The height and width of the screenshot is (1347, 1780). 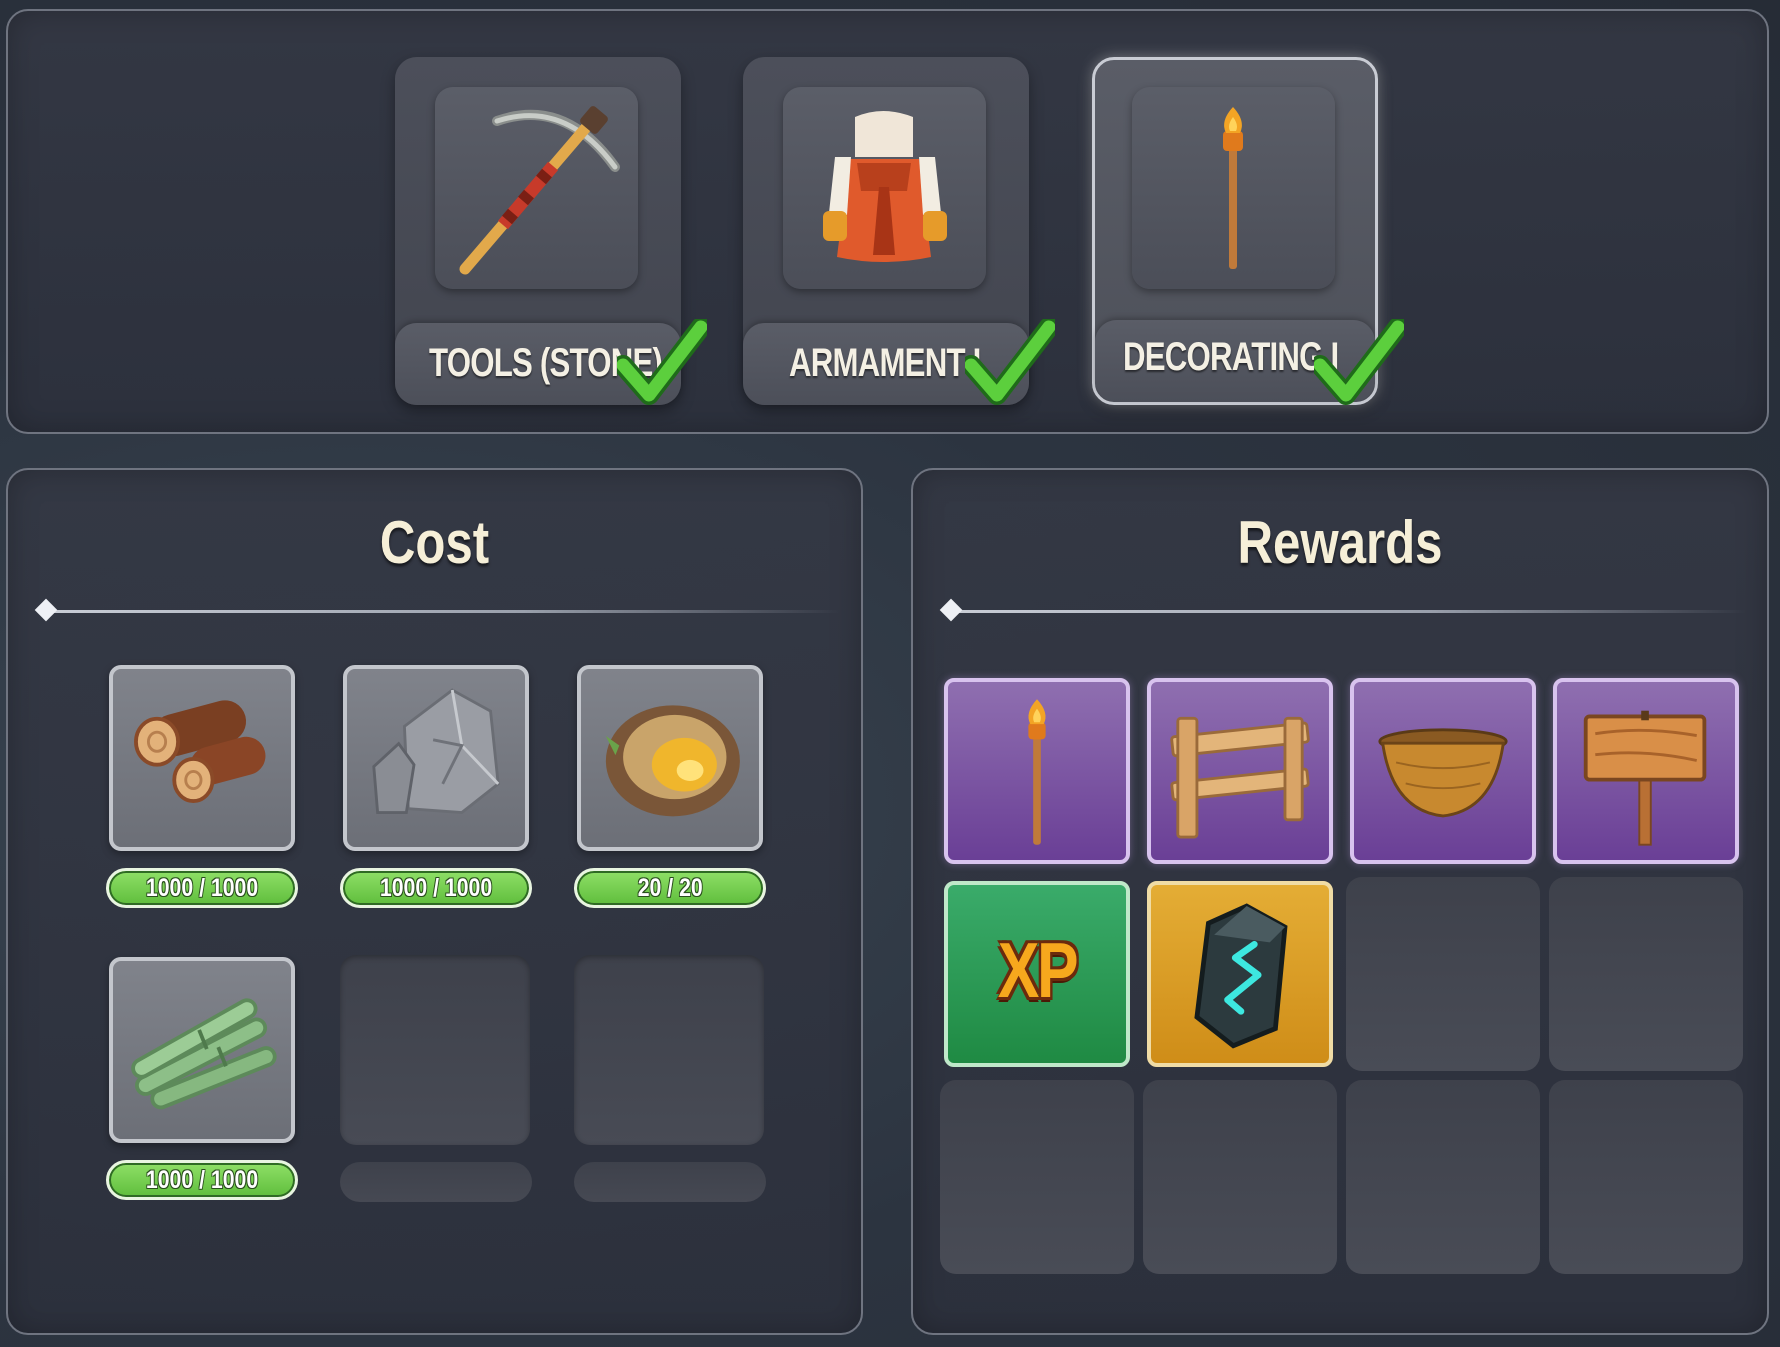 I want to click on basket-icon, so click(x=1443, y=773).